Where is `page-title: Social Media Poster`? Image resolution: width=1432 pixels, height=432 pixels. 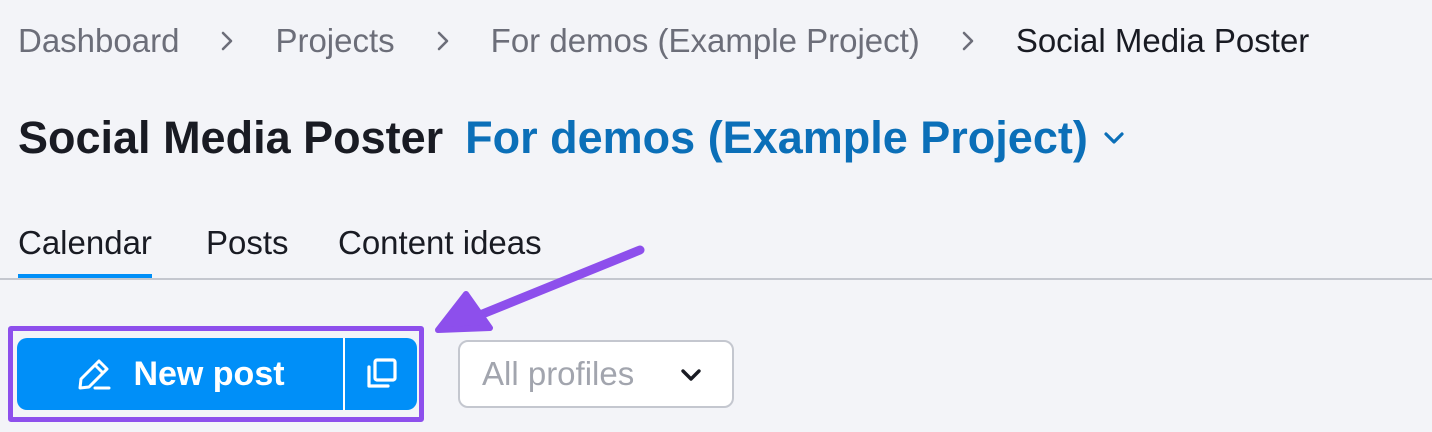 page-title: Social Media Poster is located at coordinates (231, 137).